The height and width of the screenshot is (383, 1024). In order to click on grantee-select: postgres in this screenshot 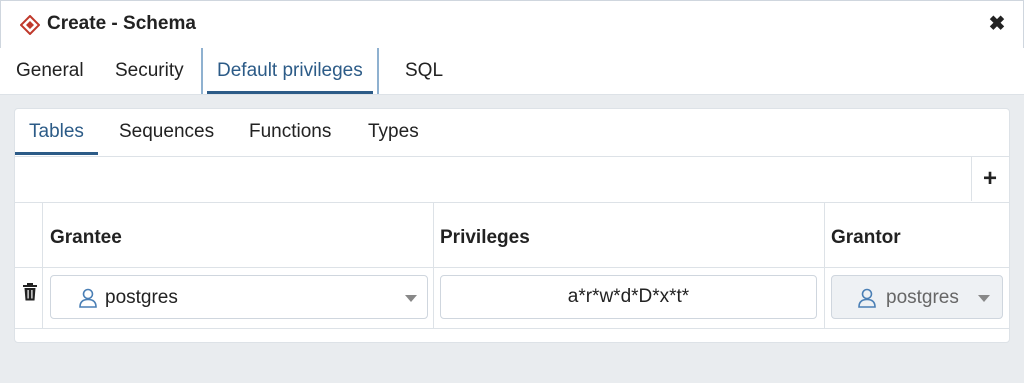, I will do `click(239, 297)`.